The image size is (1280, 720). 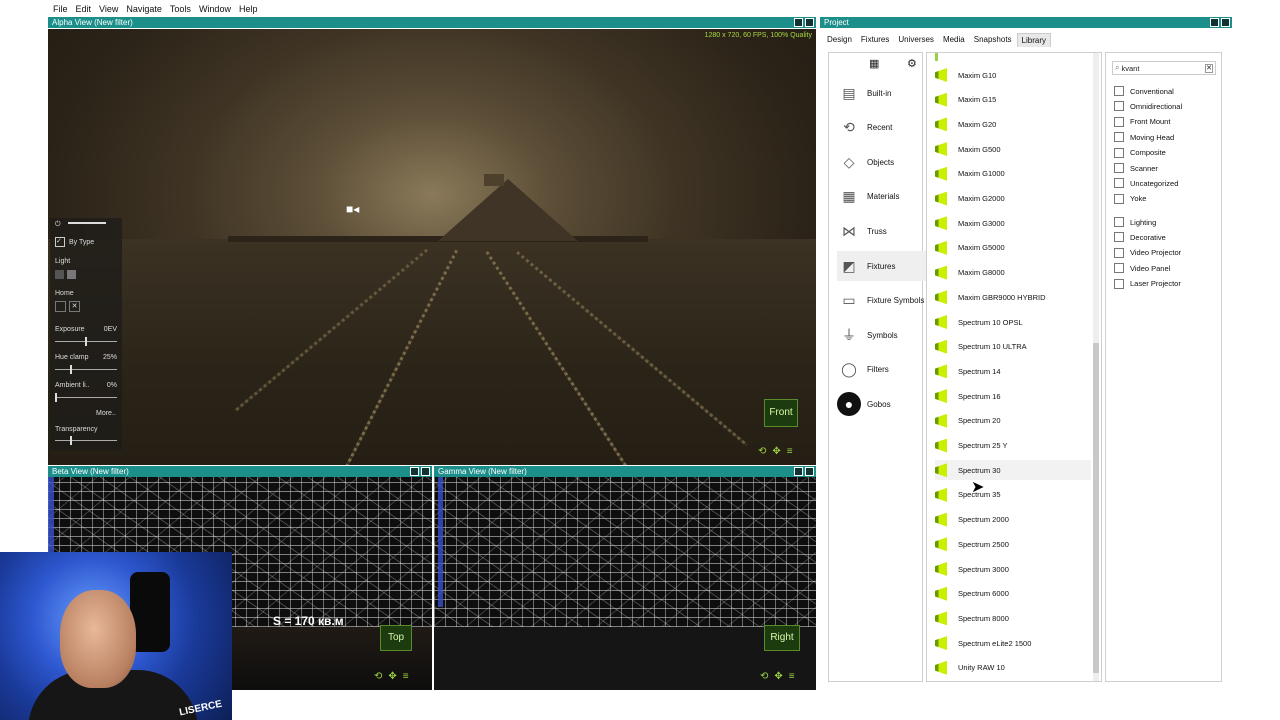 What do you see at coordinates (1164, 68) in the screenshot?
I see `search-field: ⌕ kvant ✕` at bounding box center [1164, 68].